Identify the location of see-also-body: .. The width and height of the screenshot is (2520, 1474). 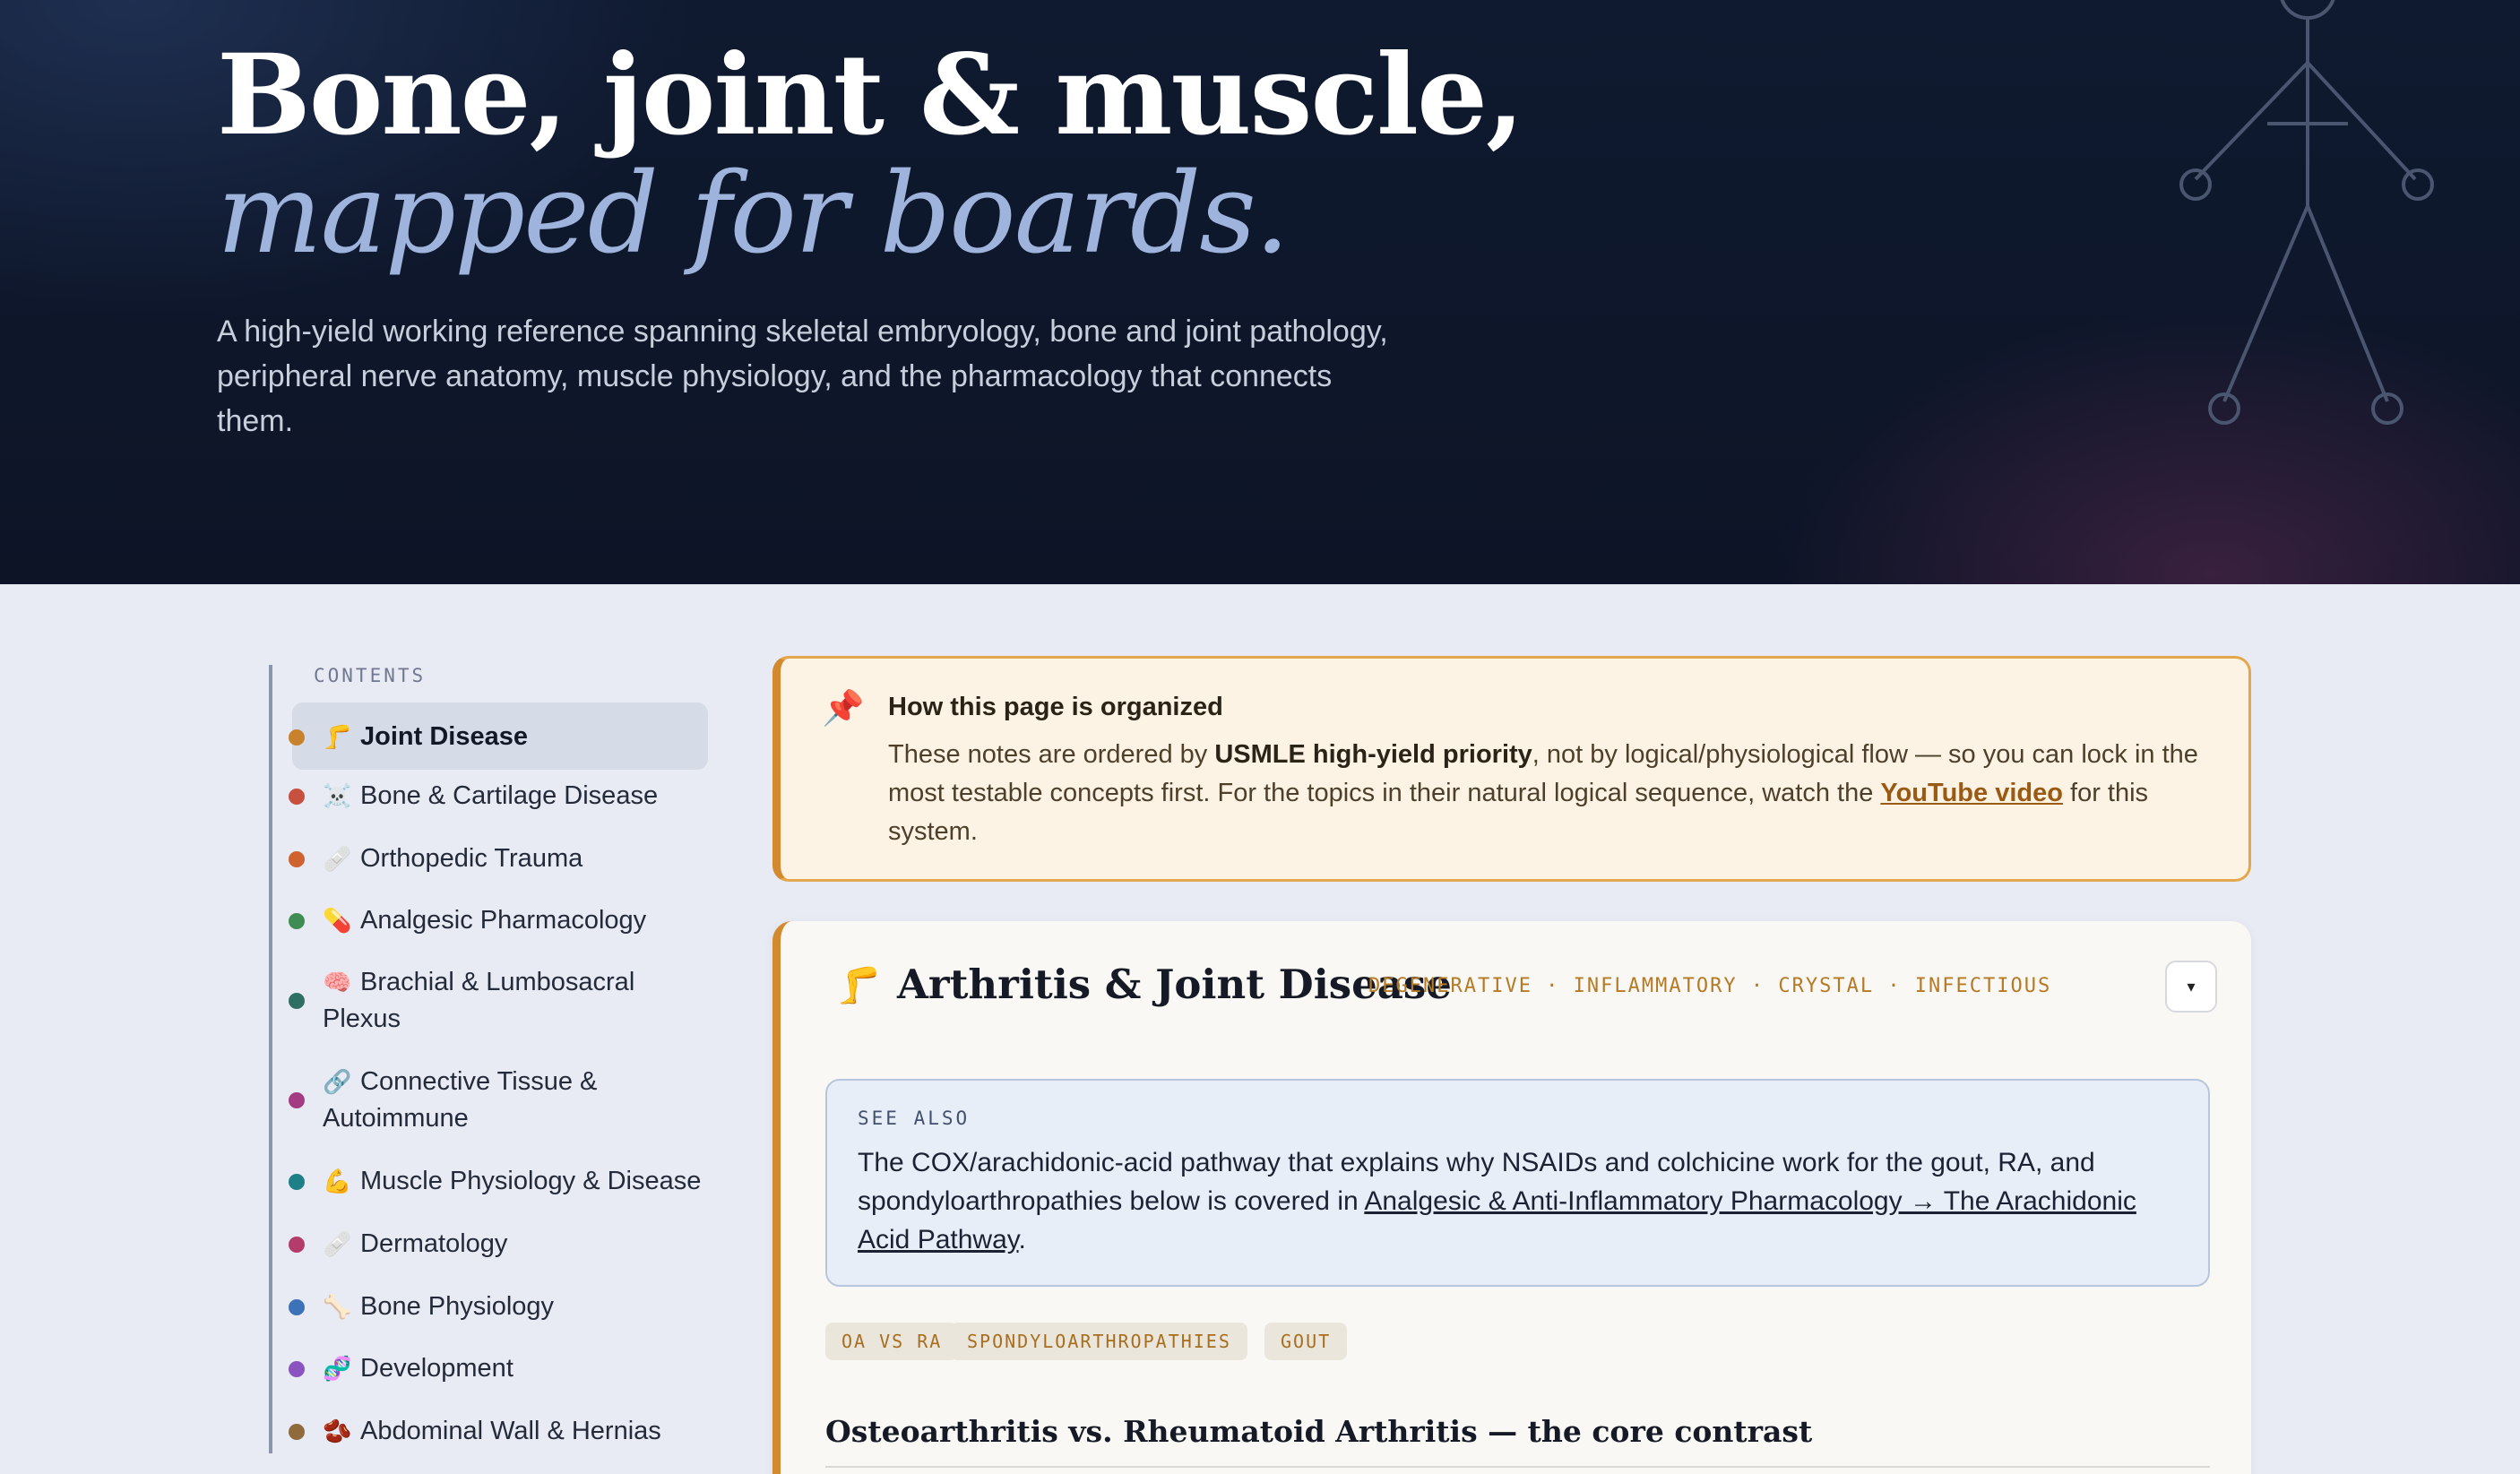
(1022, 1240).